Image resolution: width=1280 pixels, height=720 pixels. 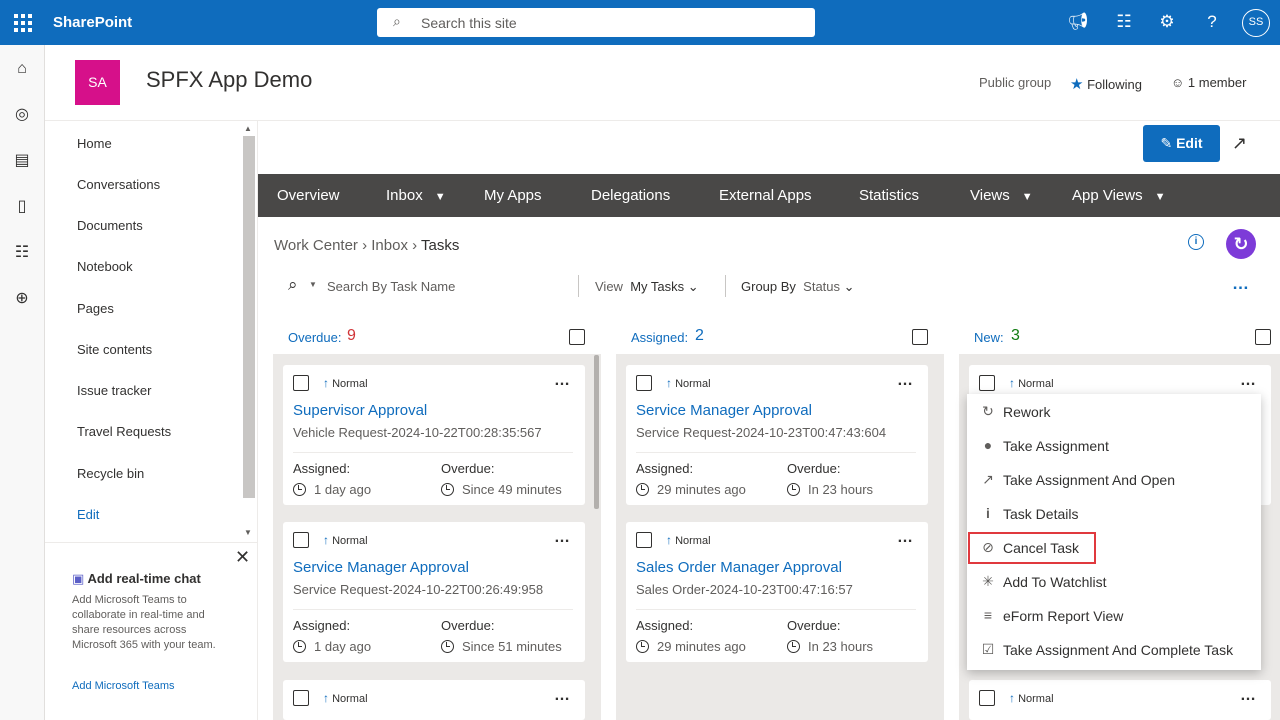 What do you see at coordinates (1114, 514) in the screenshot?
I see `menu-item-task-details: i Task Details` at bounding box center [1114, 514].